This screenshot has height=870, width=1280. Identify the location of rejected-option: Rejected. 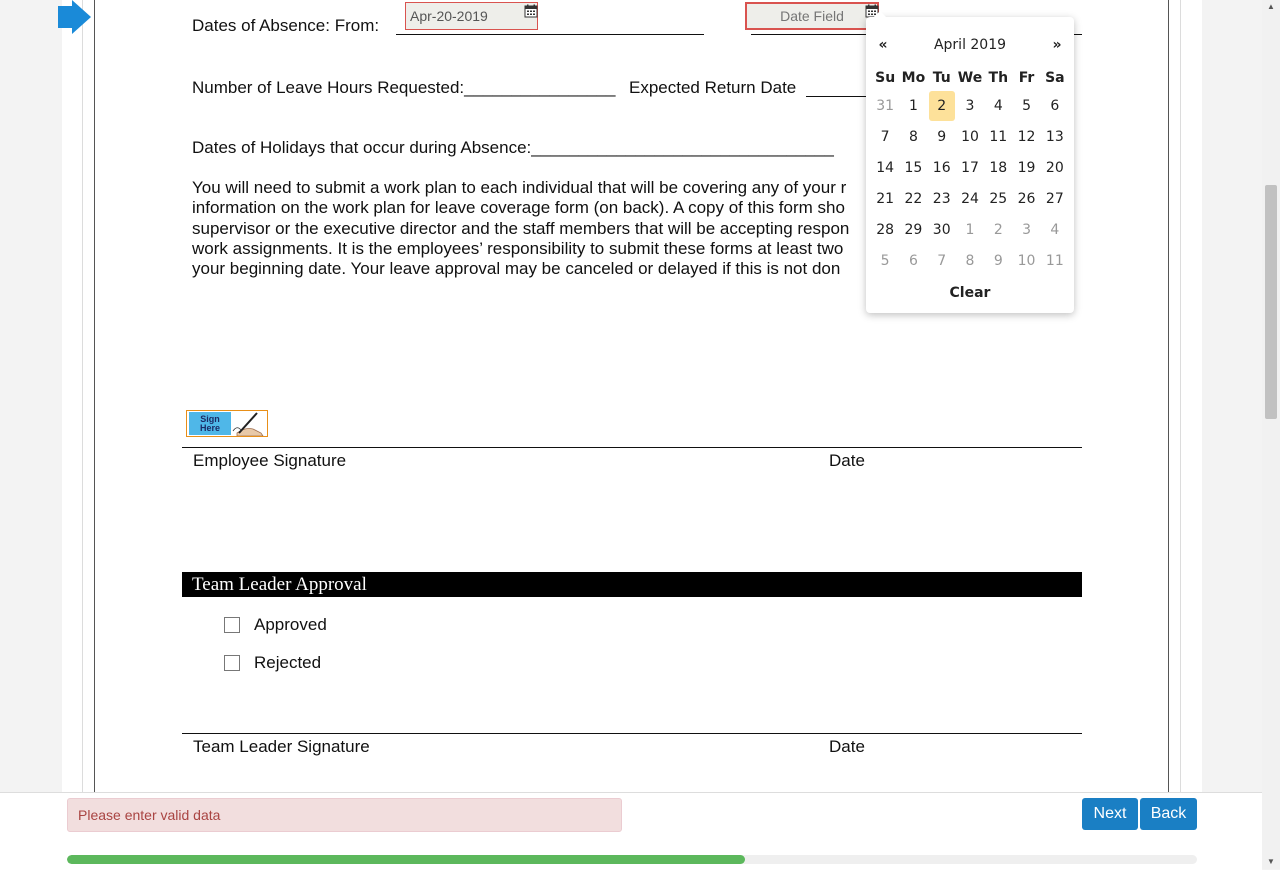
(272, 663).